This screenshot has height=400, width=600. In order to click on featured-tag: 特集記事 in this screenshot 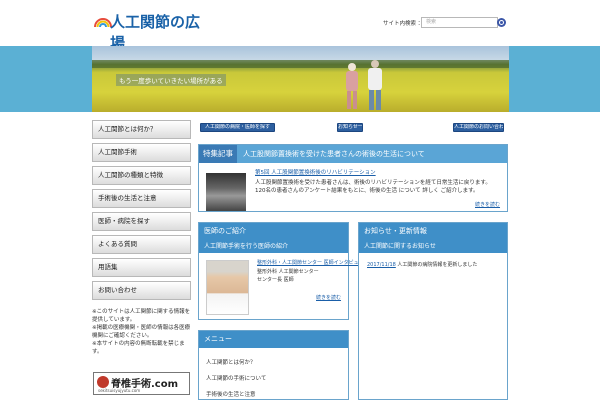, I will do `click(218, 154)`.